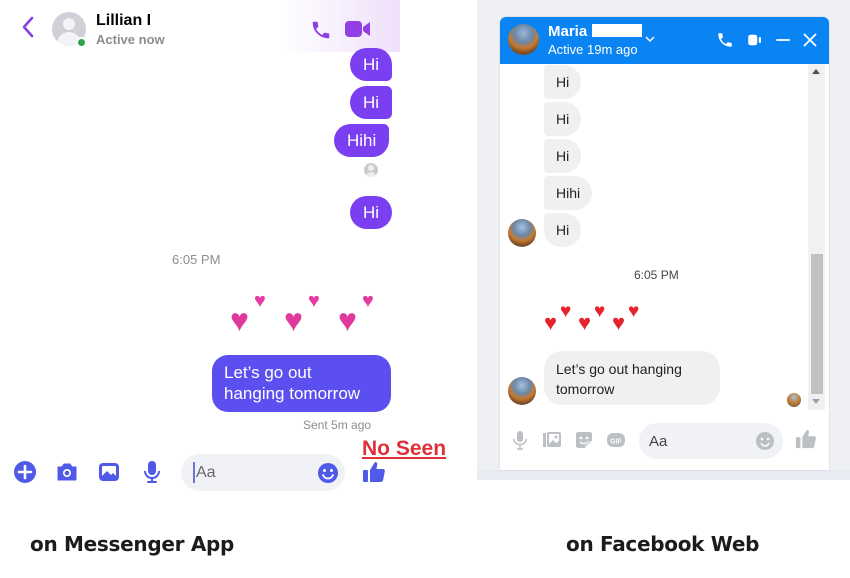 Image resolution: width=850 pixels, height=578 pixels. Describe the element at coordinates (523, 39) in the screenshot. I see `avatar` at that location.